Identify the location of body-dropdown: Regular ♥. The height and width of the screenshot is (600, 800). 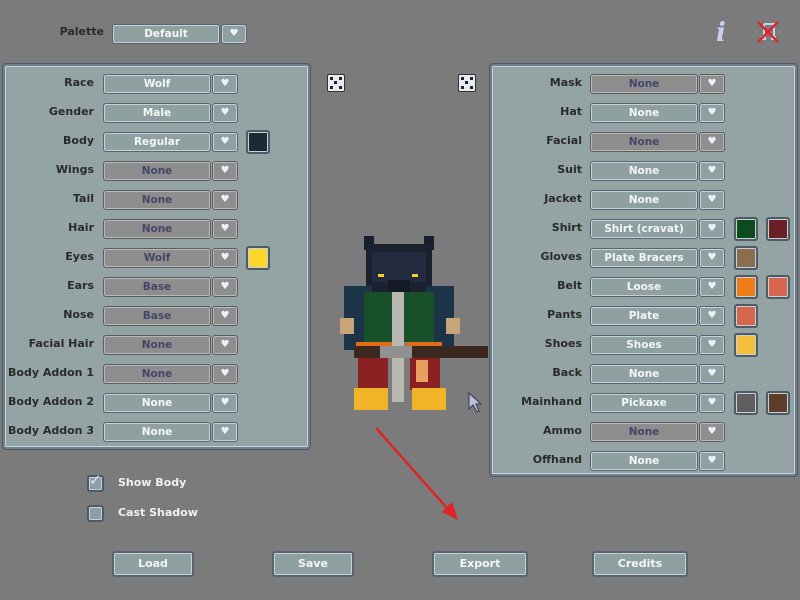
(170, 142).